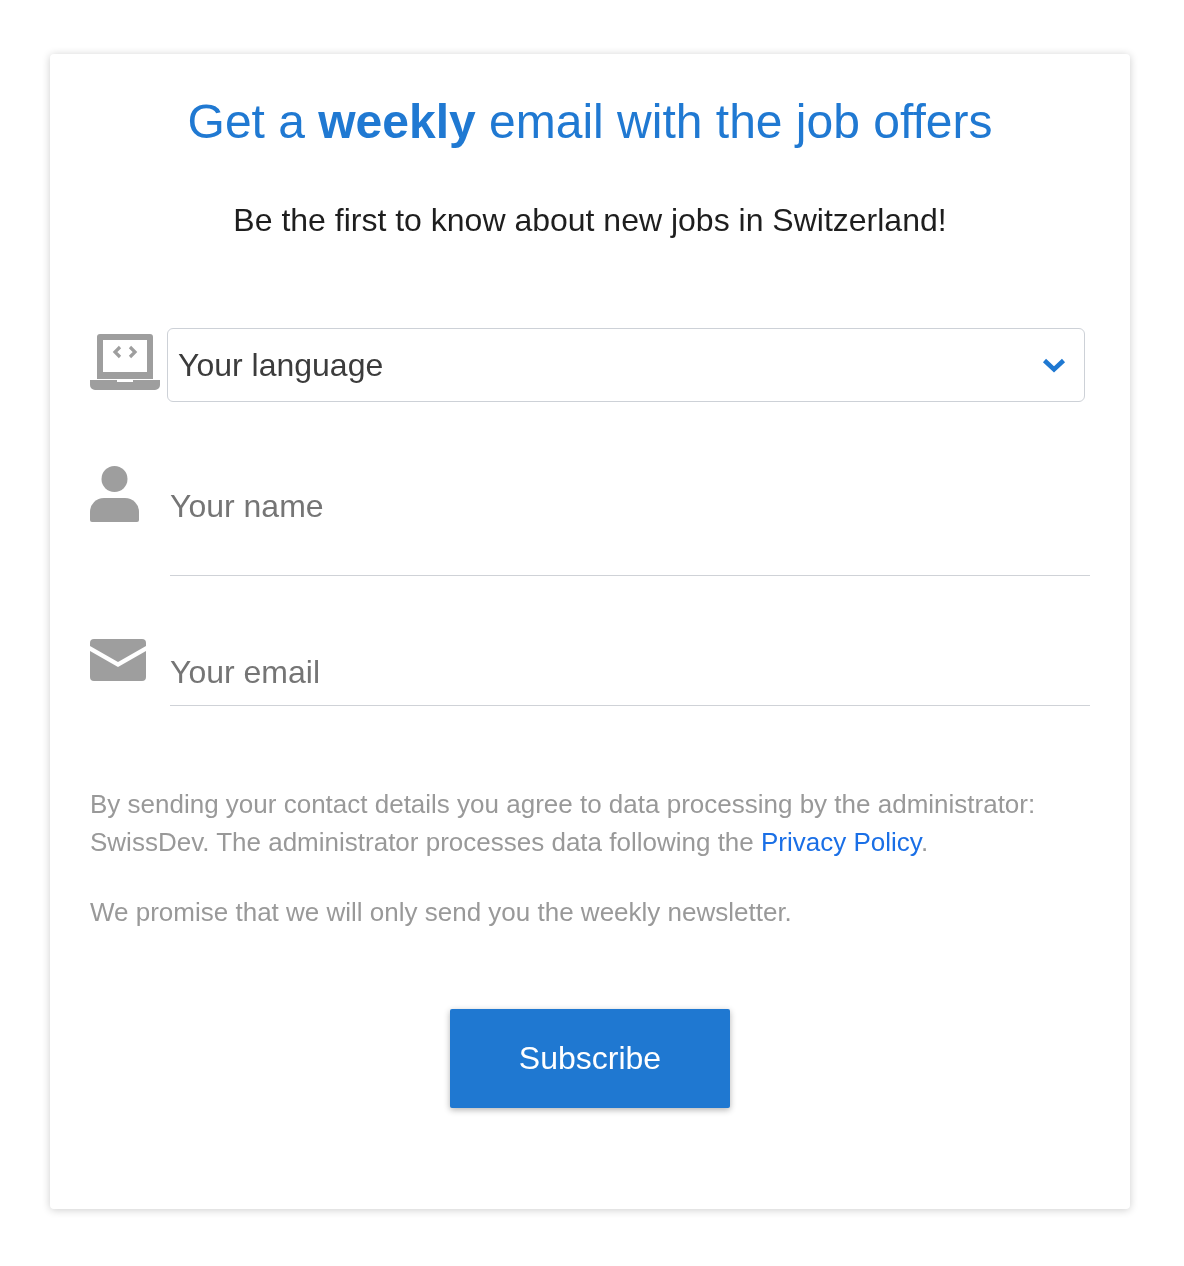 The image size is (1184, 1266). I want to click on heading: Get a weekly email with the job offers, so click(590, 122).